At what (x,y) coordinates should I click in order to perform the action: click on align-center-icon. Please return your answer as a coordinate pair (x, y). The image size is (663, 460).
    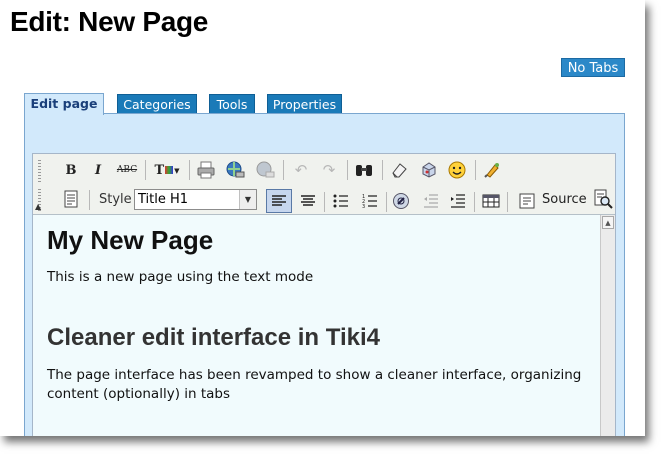
    Looking at the image, I should click on (308, 201).